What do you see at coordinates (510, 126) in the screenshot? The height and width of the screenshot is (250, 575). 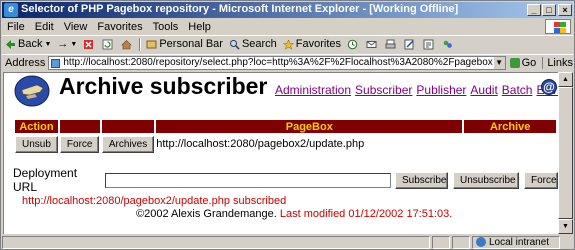 I see `header-archive: Archive` at bounding box center [510, 126].